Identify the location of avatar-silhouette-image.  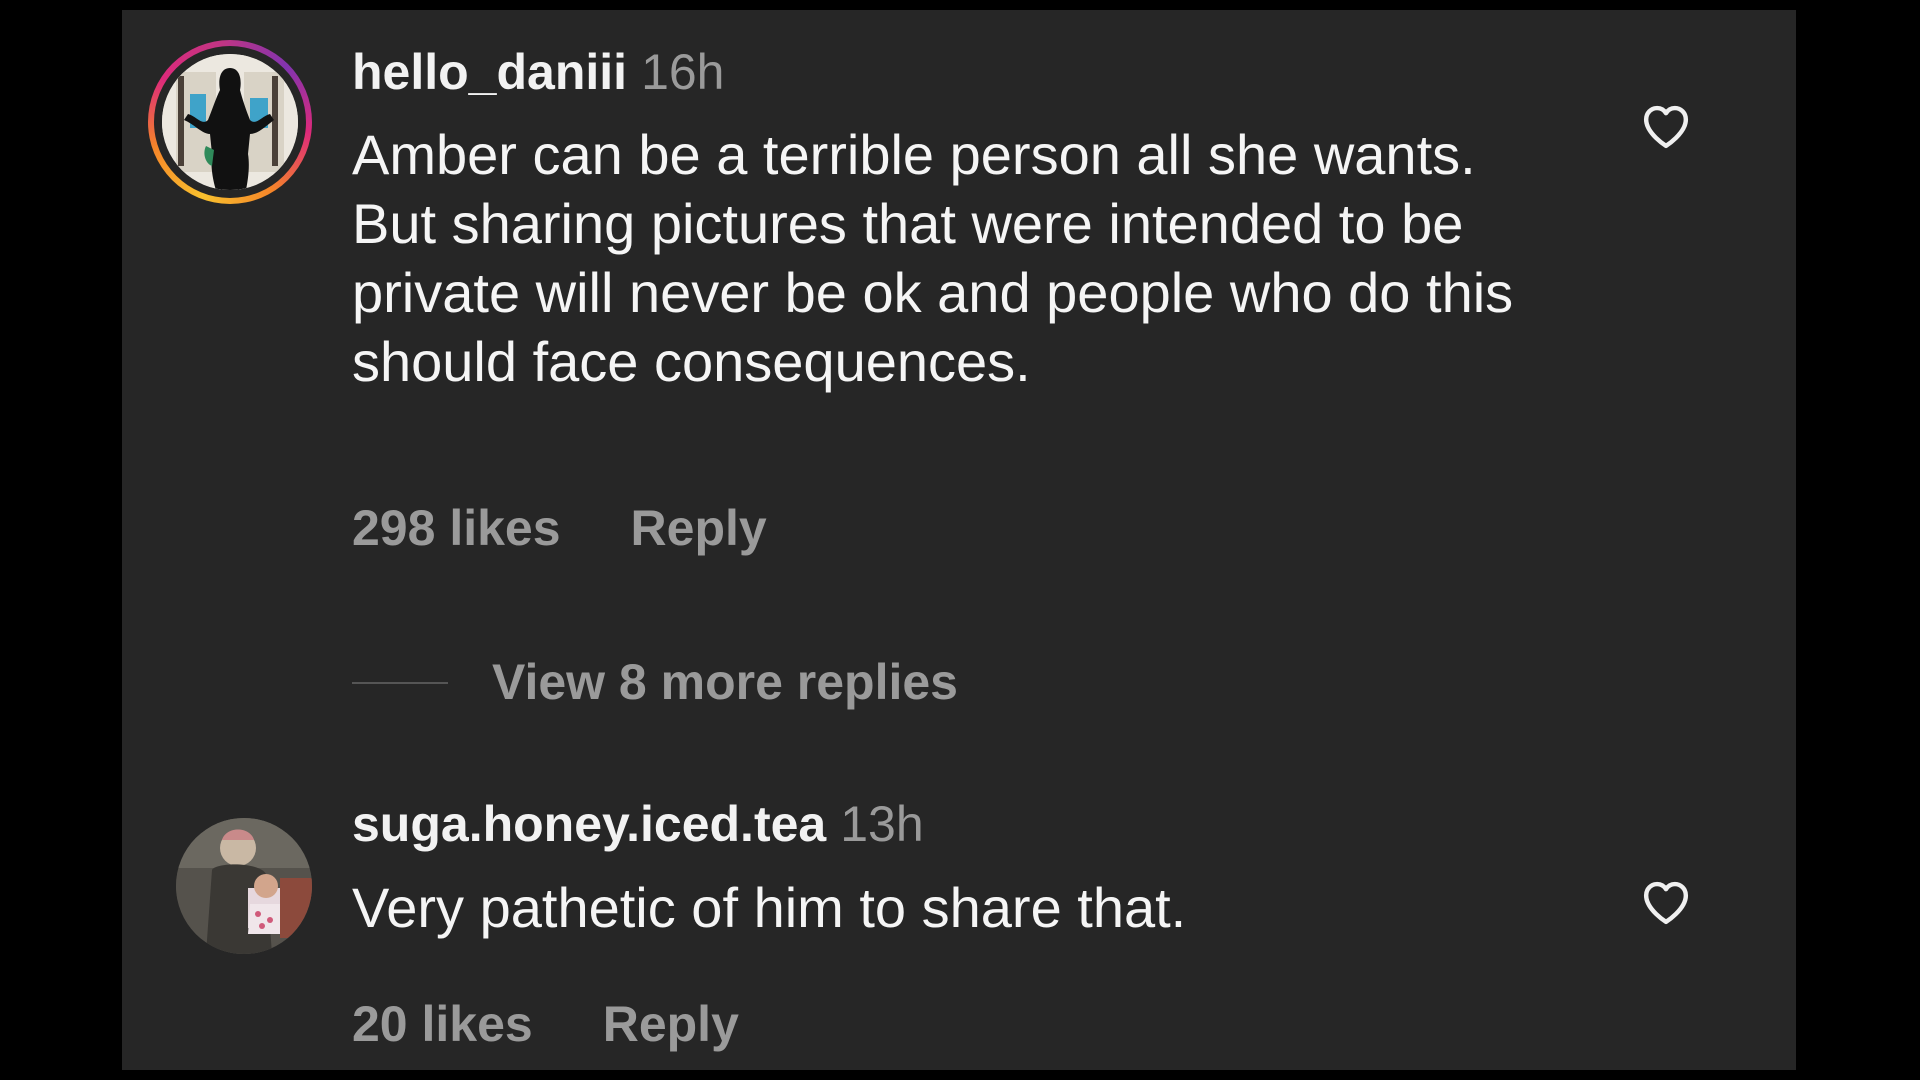
(230, 122).